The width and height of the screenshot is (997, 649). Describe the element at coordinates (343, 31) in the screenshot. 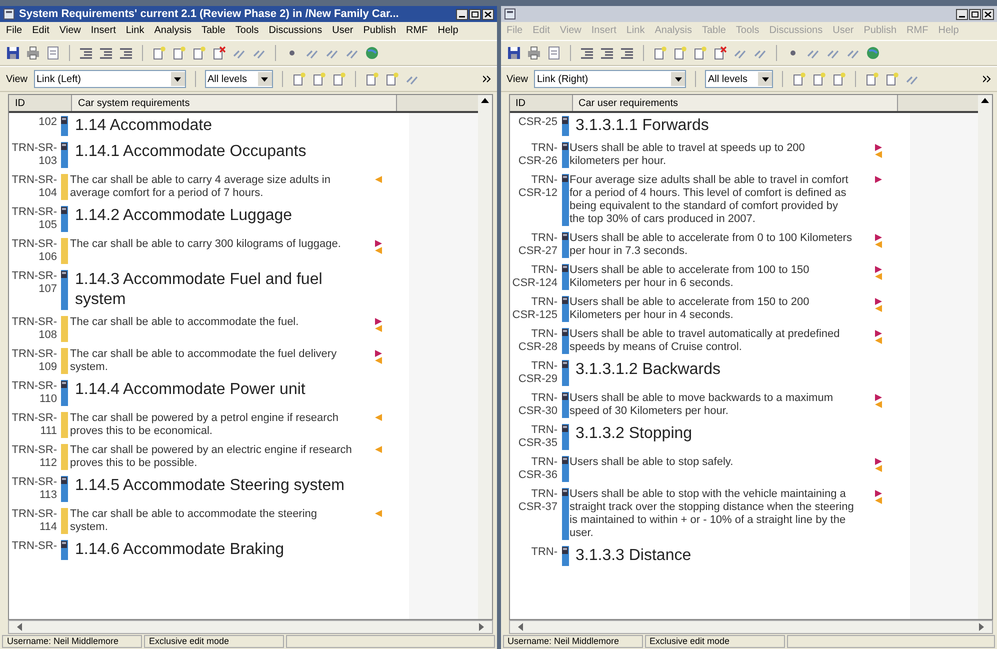

I see `menu-item: User` at that location.